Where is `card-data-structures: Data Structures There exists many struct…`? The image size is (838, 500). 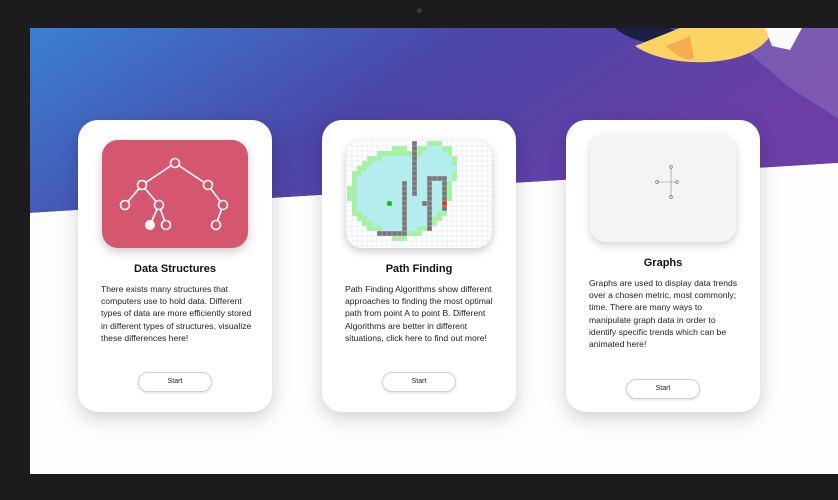
card-data-structures: Data Structures There exists many struct… is located at coordinates (175, 266).